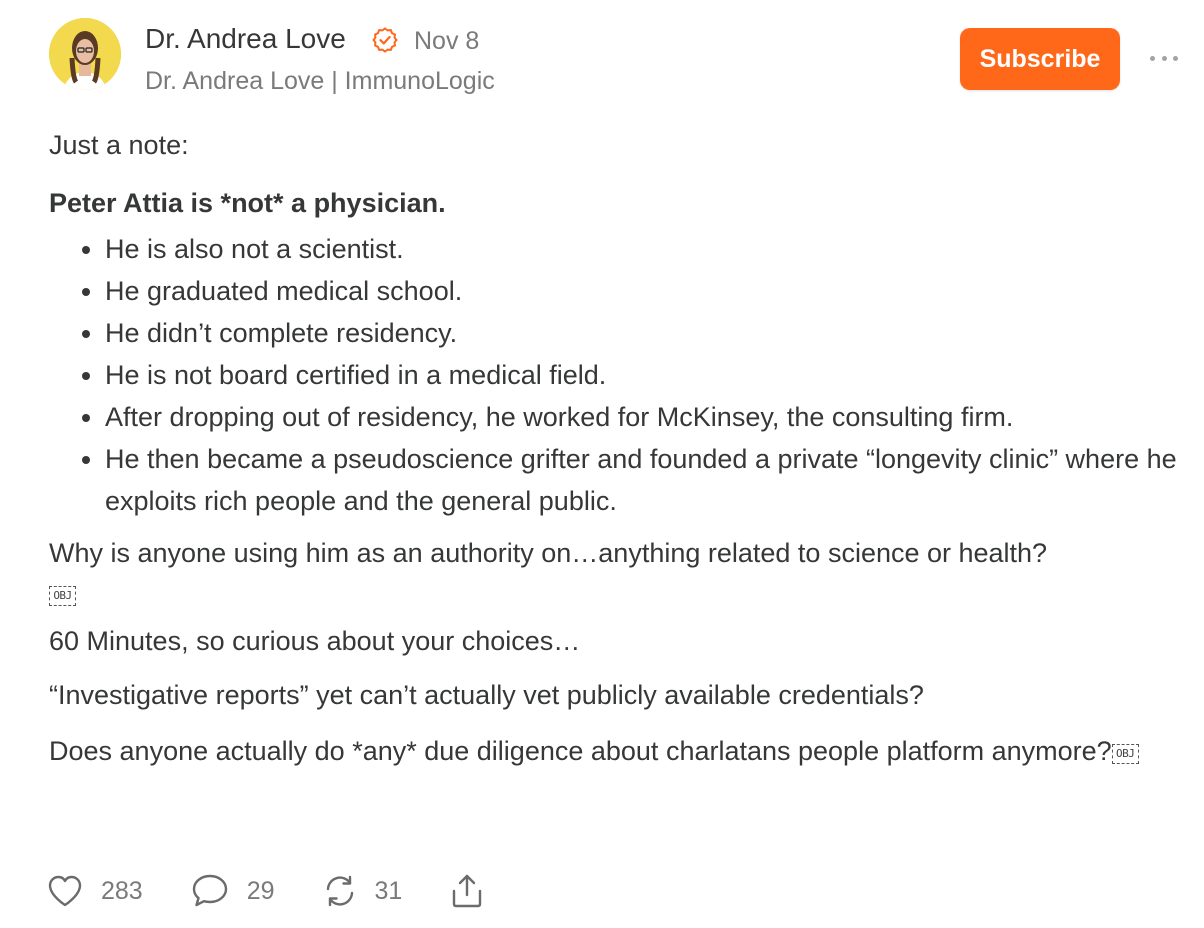 This screenshot has height=928, width=1204. I want to click on headline-text: Peter Attia is *not* a physician., so click(247, 203).